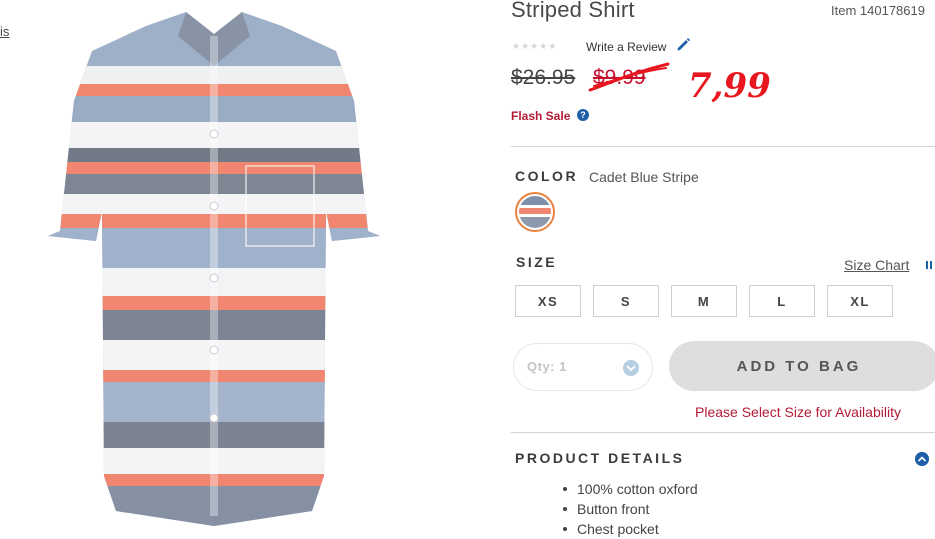 The image size is (935, 539). Describe the element at coordinates (626, 47) in the screenshot. I see `write-review-link: Write a Review` at that location.